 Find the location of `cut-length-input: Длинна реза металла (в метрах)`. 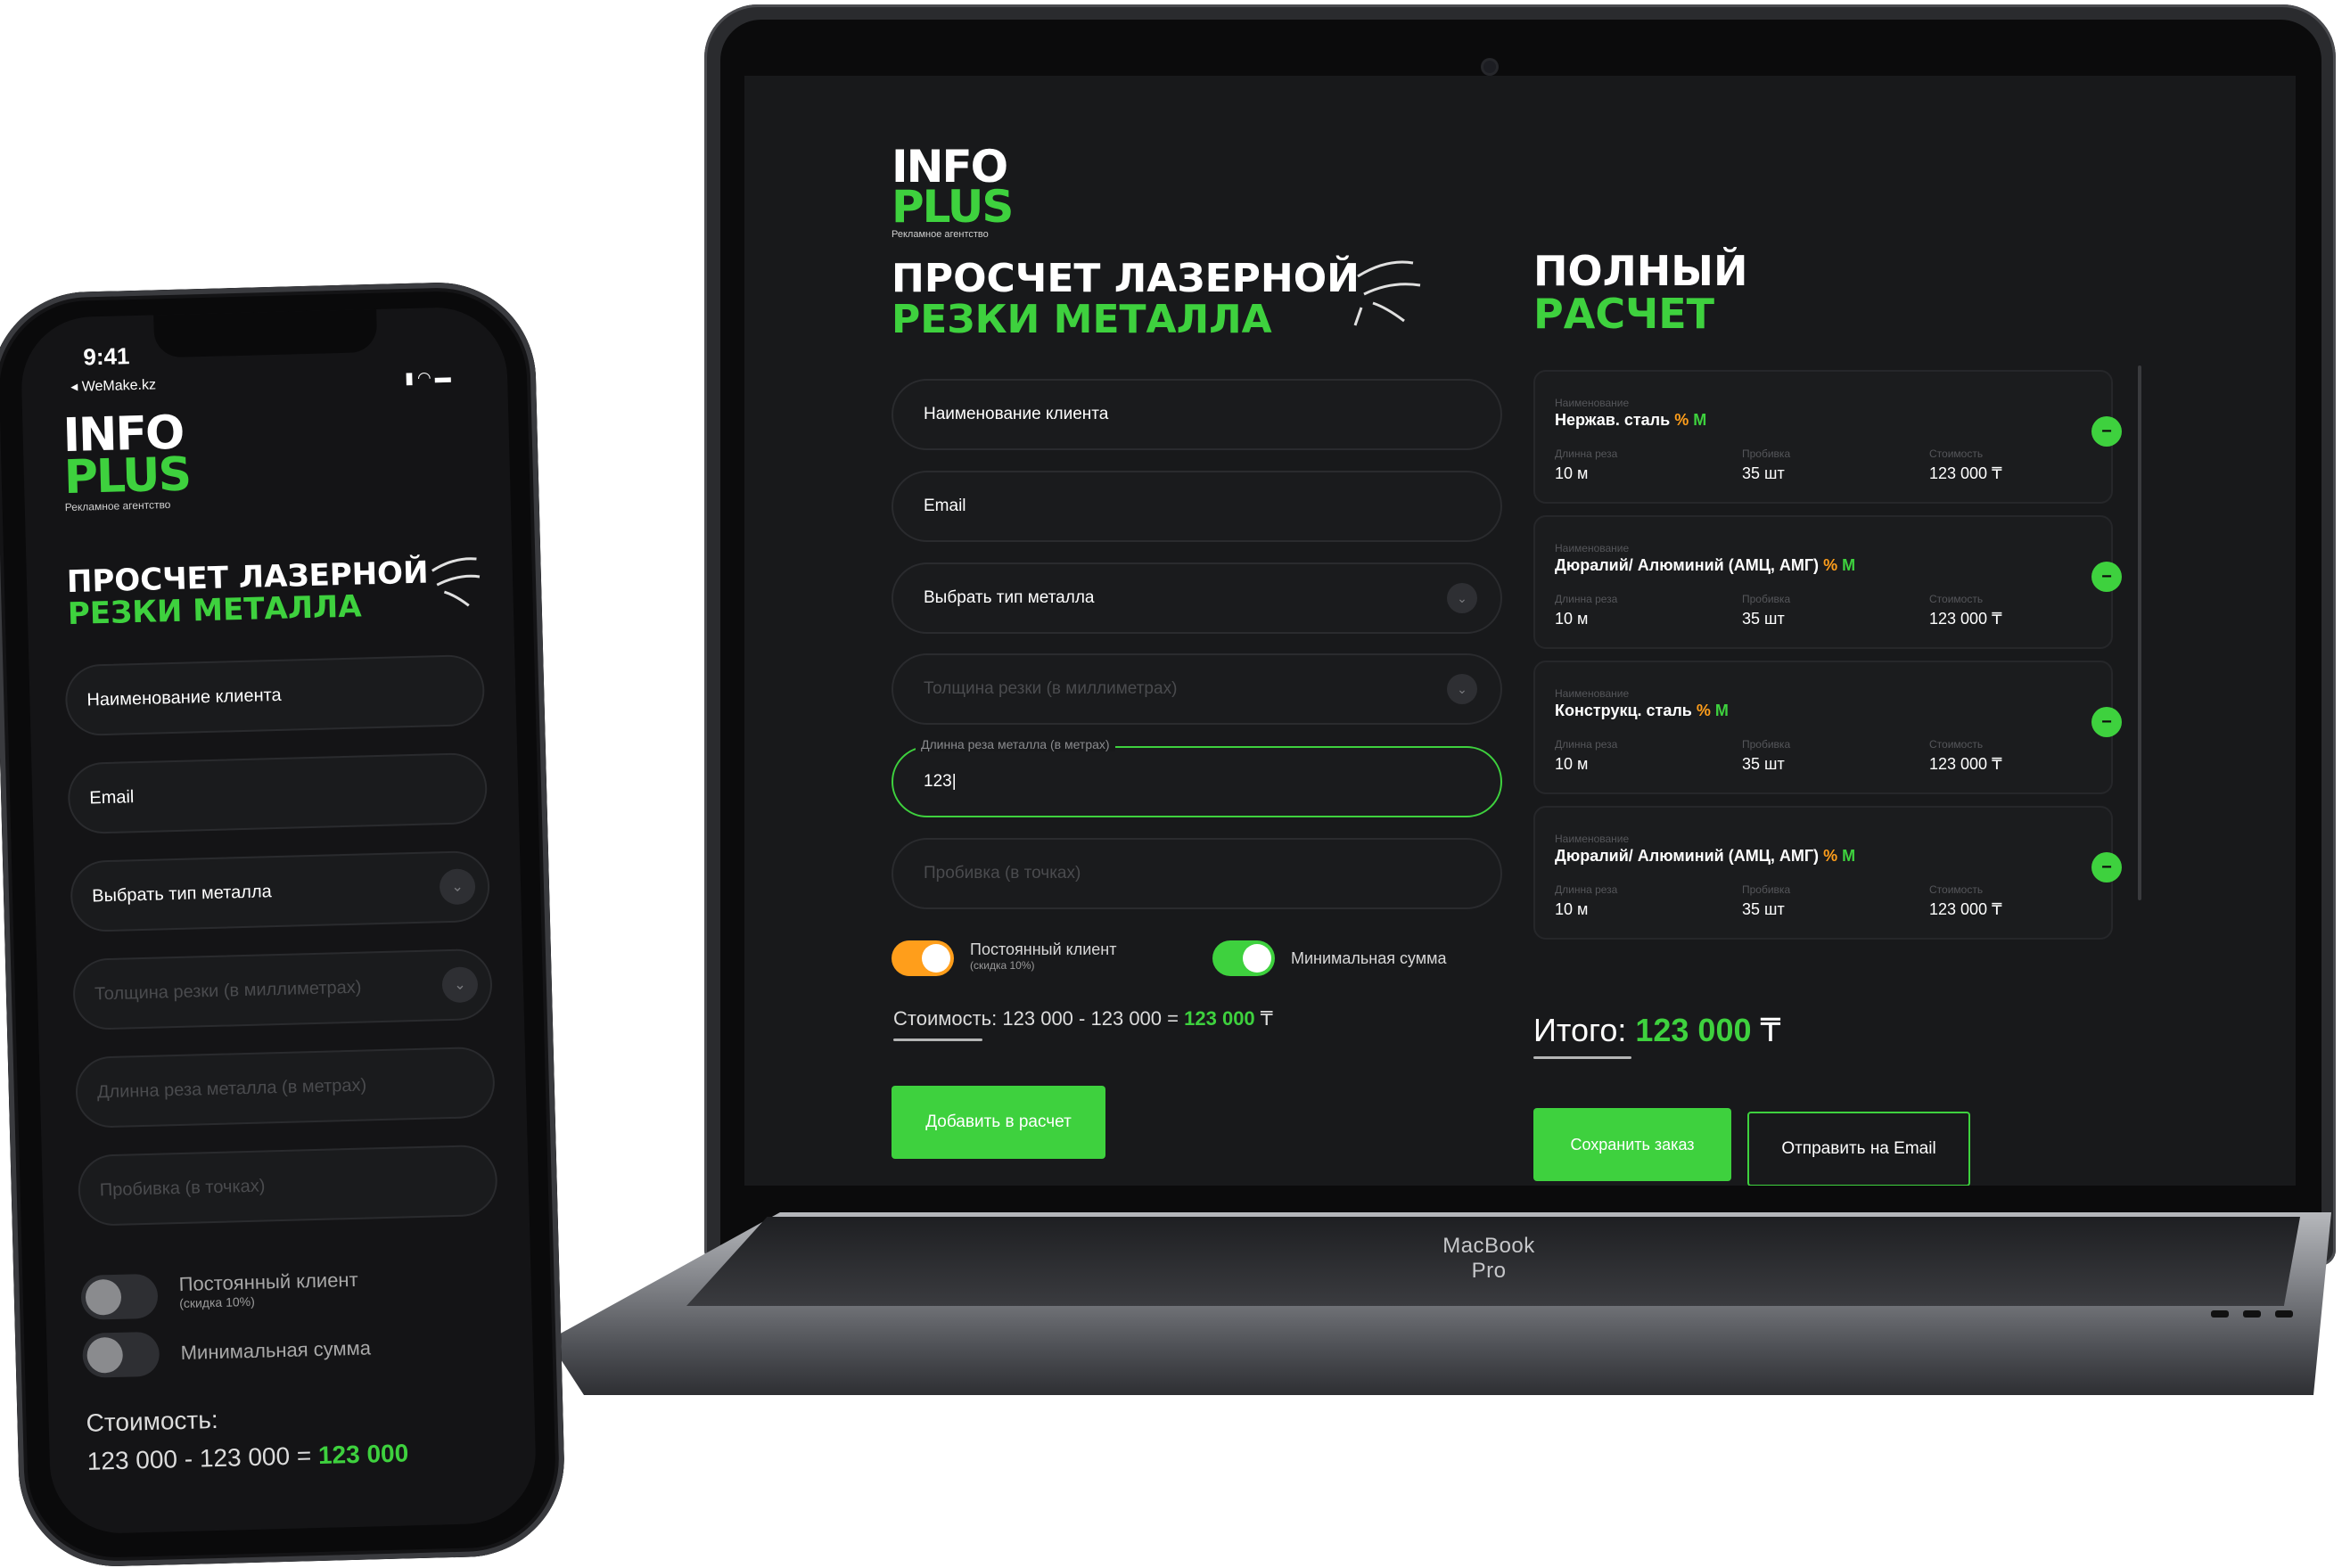

cut-length-input: Длинна реза металла (в метрах) is located at coordinates (285, 1087).